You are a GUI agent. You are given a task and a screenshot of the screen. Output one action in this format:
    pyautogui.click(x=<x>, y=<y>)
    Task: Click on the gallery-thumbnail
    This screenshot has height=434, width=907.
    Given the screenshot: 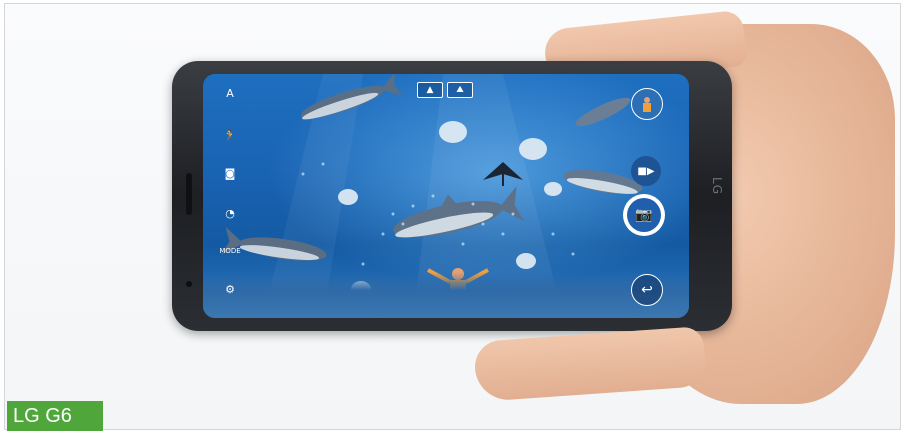 What is the action you would take?
    pyautogui.click(x=647, y=104)
    